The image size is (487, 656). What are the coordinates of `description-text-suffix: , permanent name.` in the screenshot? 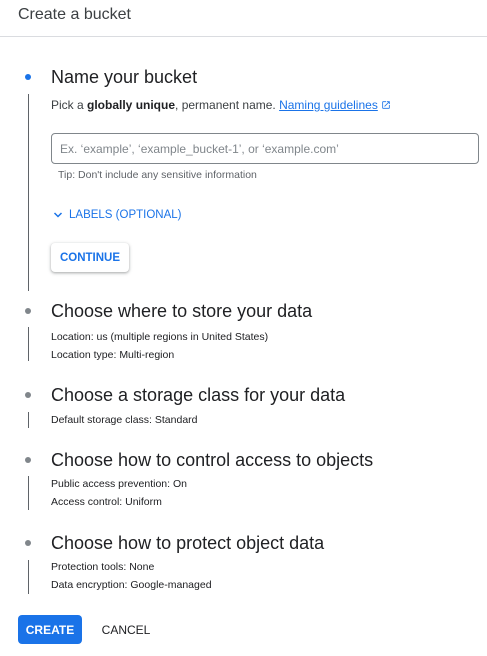 It's located at (227, 105).